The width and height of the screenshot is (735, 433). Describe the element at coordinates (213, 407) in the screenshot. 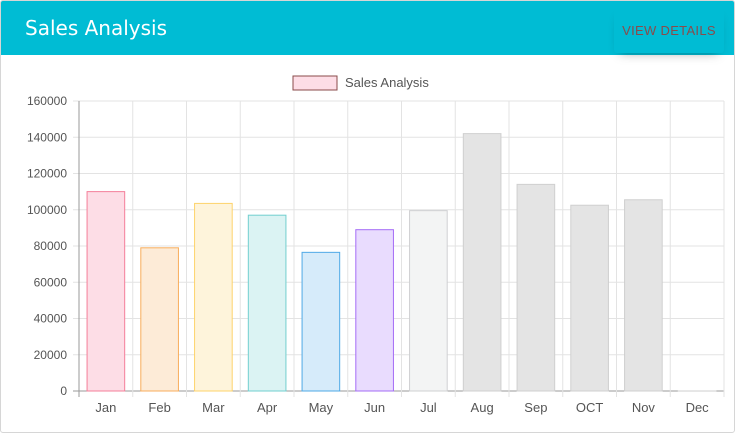

I see `x-tick-label: Mar` at that location.